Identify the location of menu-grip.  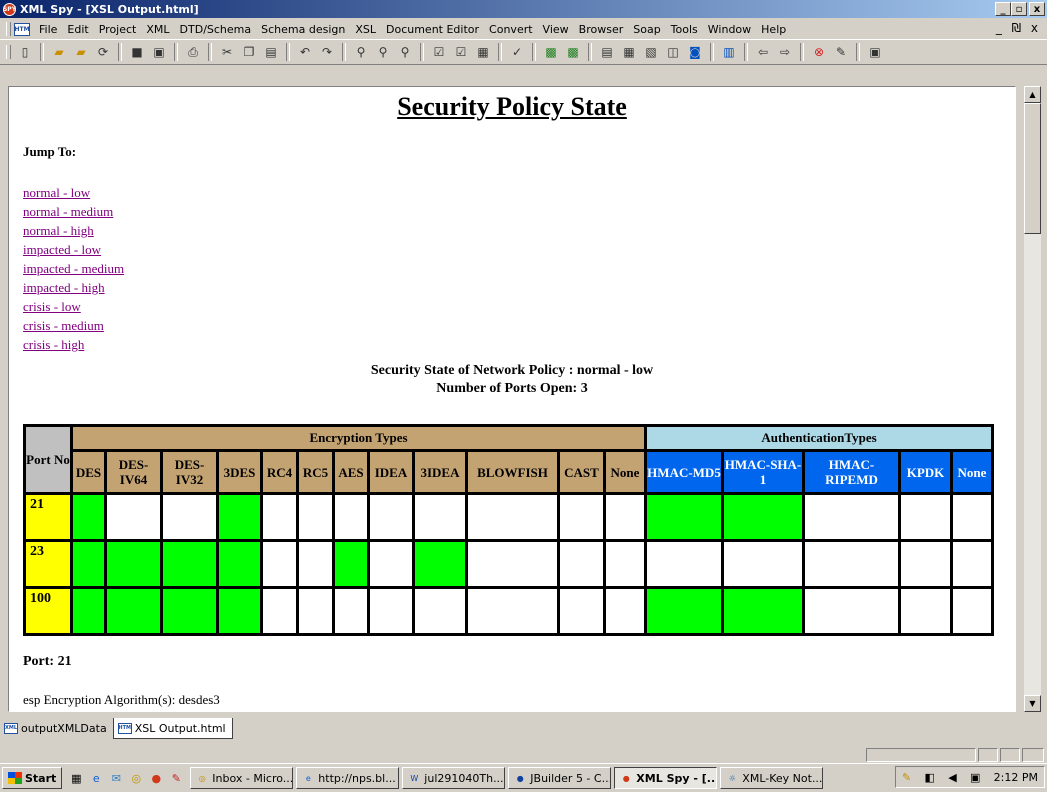
(8, 29).